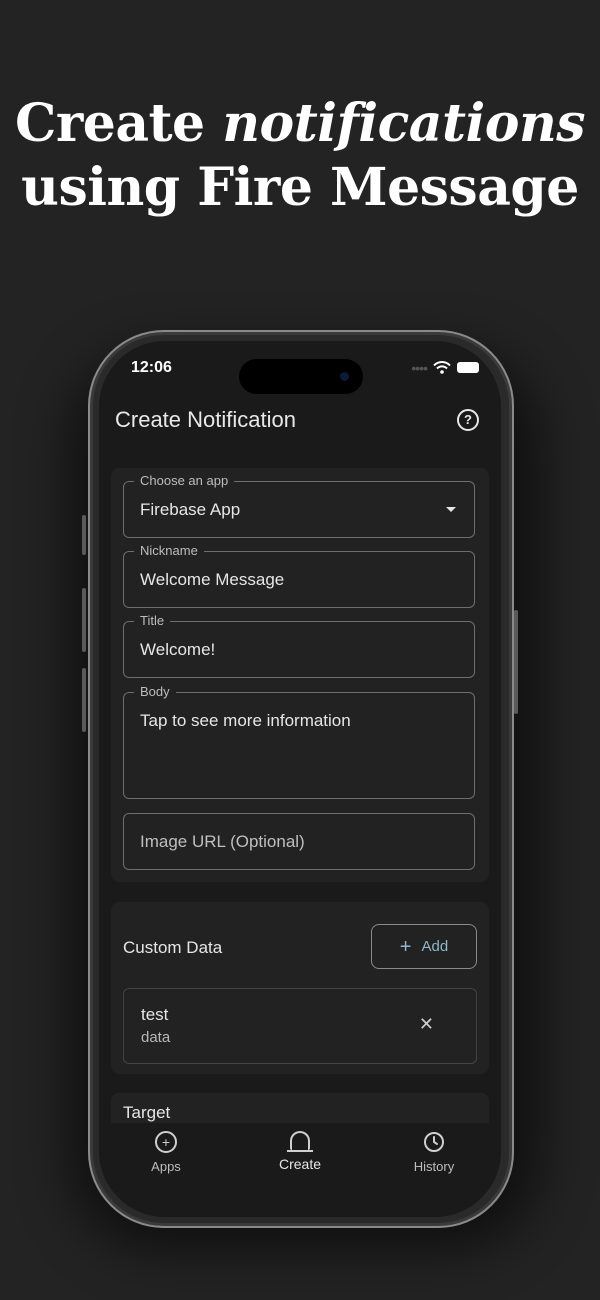 Image resolution: width=600 pixels, height=1300 pixels. I want to click on title-field: Title Welcome!, so click(299, 645).